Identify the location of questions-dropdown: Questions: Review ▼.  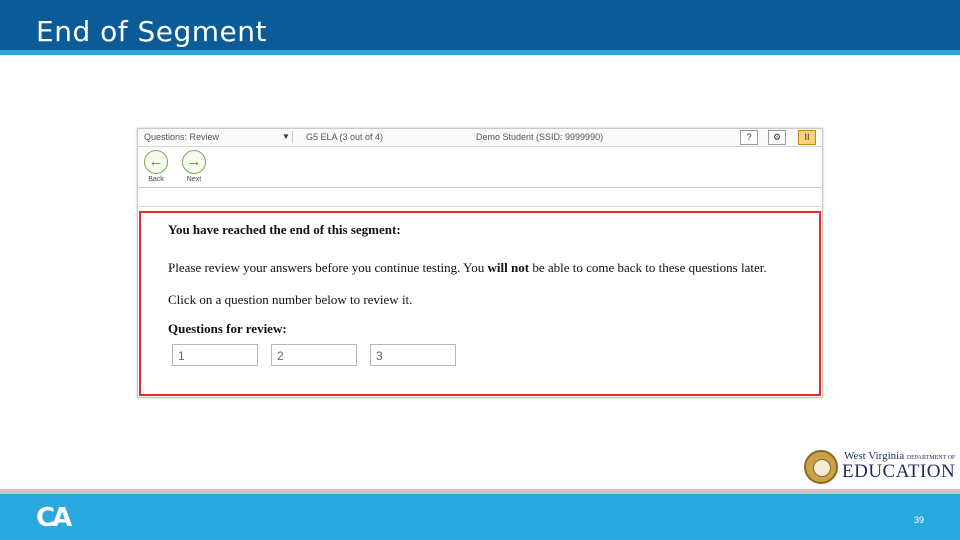
(218, 137).